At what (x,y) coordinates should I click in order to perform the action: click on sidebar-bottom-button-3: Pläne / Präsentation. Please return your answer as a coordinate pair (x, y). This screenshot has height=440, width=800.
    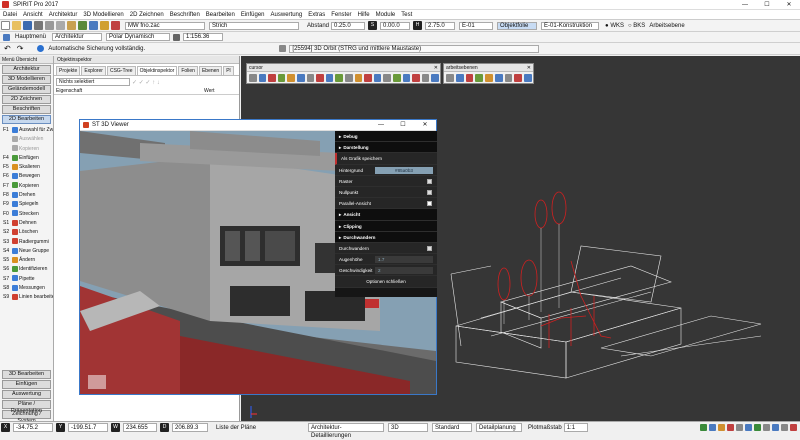
    Looking at the image, I should click on (26, 407).